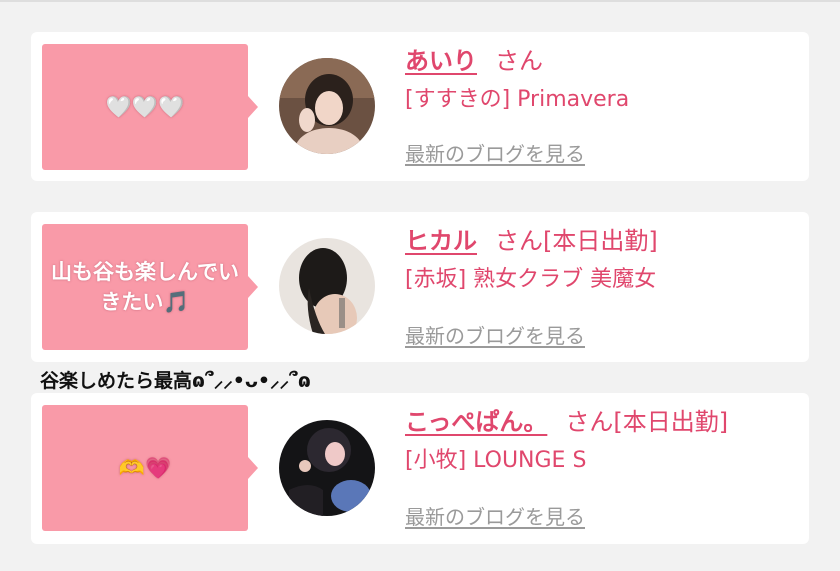 Image resolution: width=840 pixels, height=571 pixels. Describe the element at coordinates (175, 381) in the screenshot. I see `blog-caption: 谷楽しめたら最高ɷ՞⸝⸝•ᴗ•⸝⸝՞ɷ` at that location.